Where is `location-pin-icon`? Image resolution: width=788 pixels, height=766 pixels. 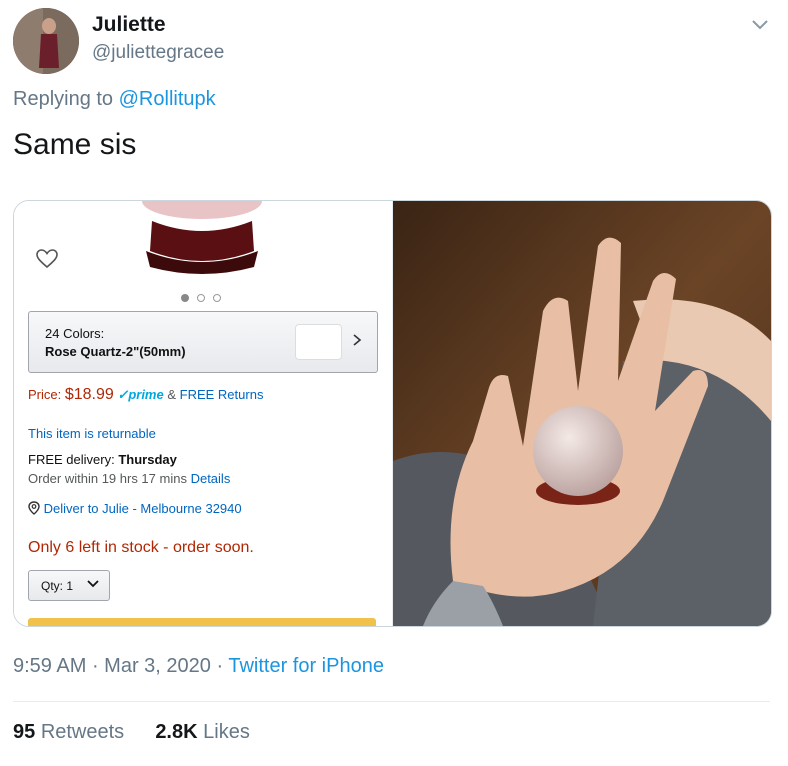
location-pin-icon is located at coordinates (34, 508).